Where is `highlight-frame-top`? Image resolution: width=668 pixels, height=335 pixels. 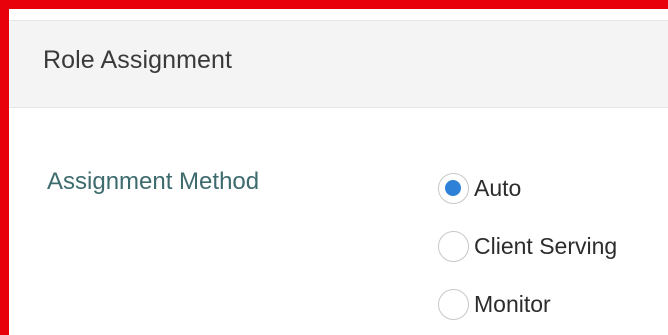
highlight-frame-top is located at coordinates (334, 4).